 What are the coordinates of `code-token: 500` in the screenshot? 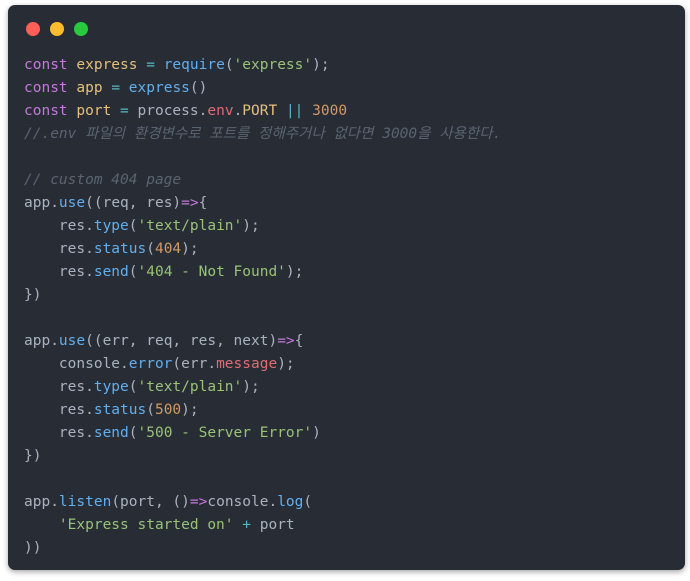 It's located at (168, 410).